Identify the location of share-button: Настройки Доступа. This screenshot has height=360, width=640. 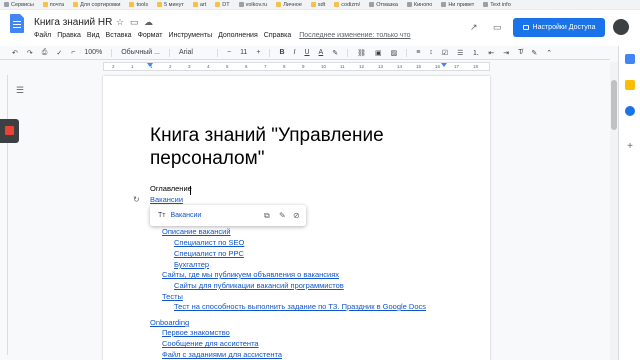
(559, 27).